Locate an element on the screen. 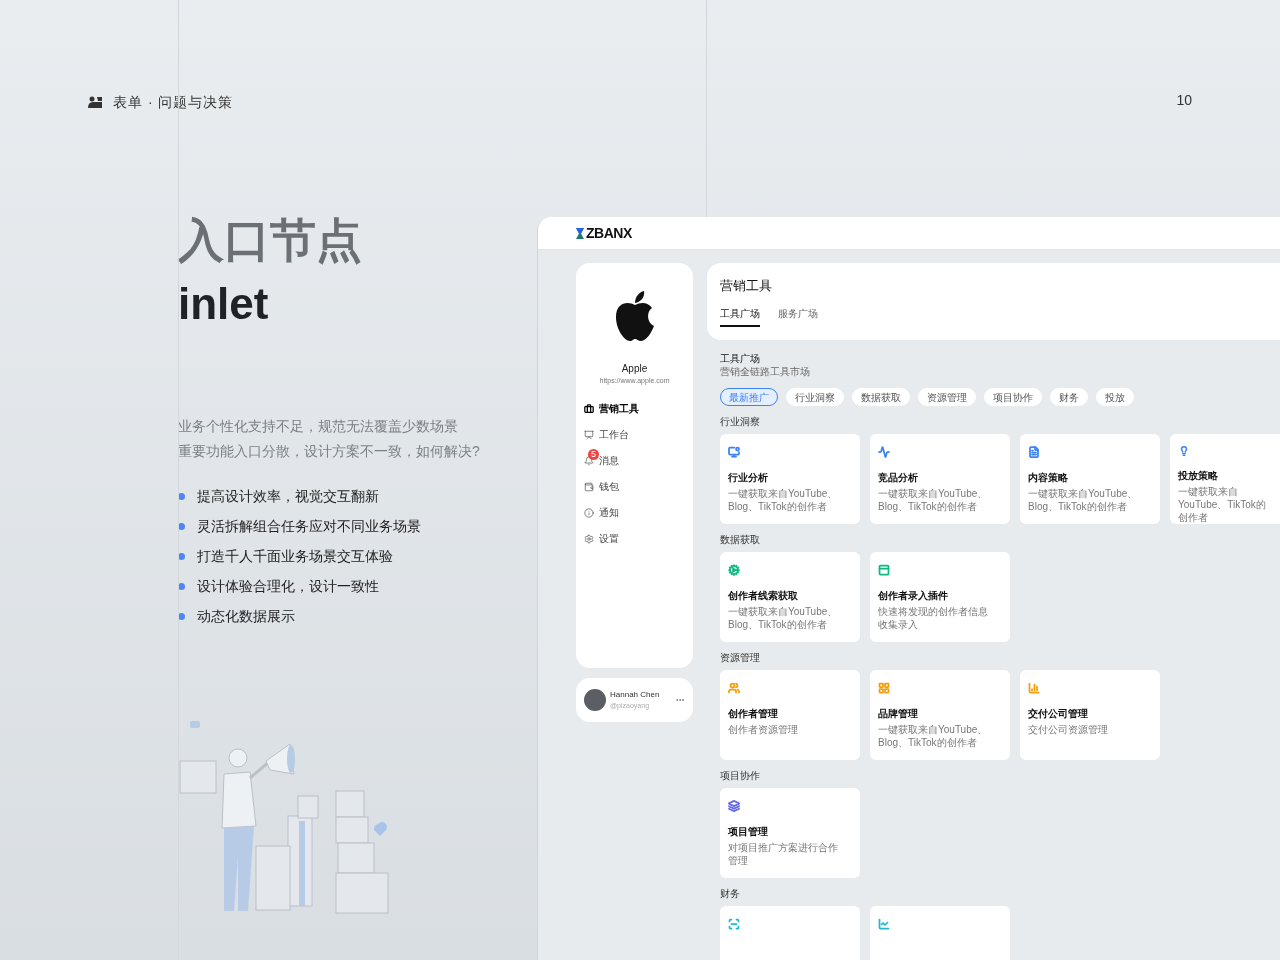  problem-text: 重要功能入口分散，设计方案不一致，如何解决? is located at coordinates (329, 451).